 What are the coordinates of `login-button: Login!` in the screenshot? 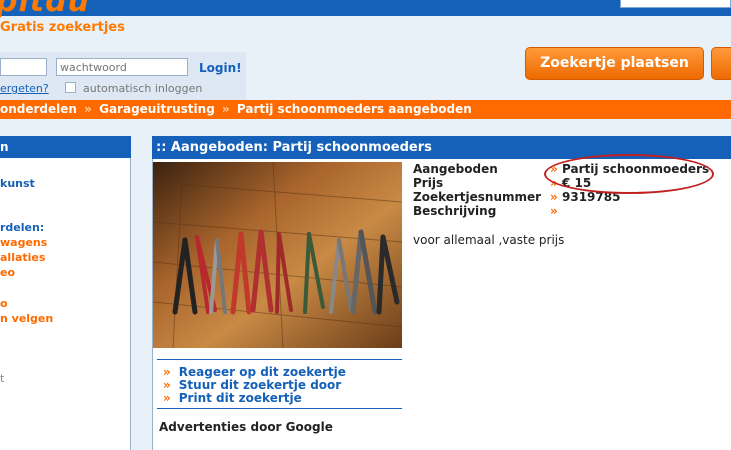 It's located at (220, 68).